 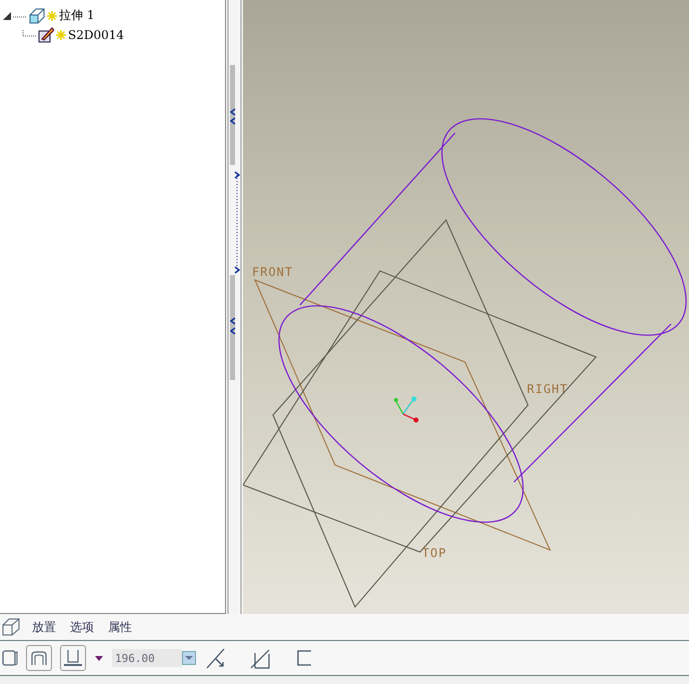 What do you see at coordinates (29, 35) in the screenshot?
I see `tree-connector-icon` at bounding box center [29, 35].